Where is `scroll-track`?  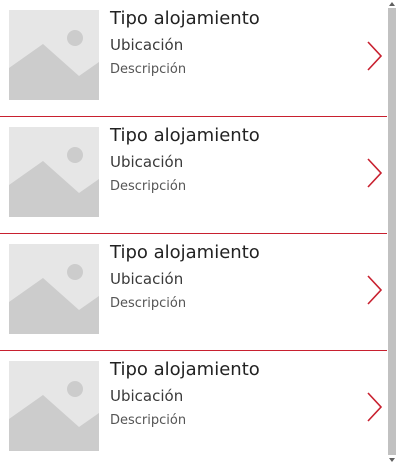 scroll-track is located at coordinates (392, 231).